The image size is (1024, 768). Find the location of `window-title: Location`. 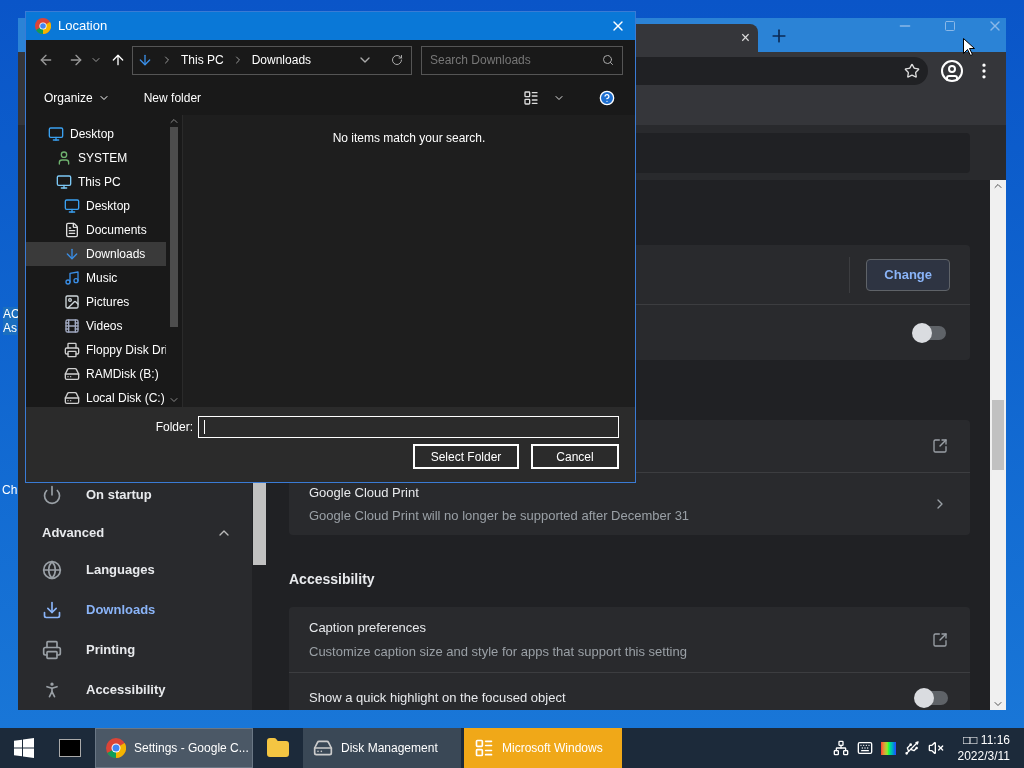

window-title: Location is located at coordinates (83, 26).